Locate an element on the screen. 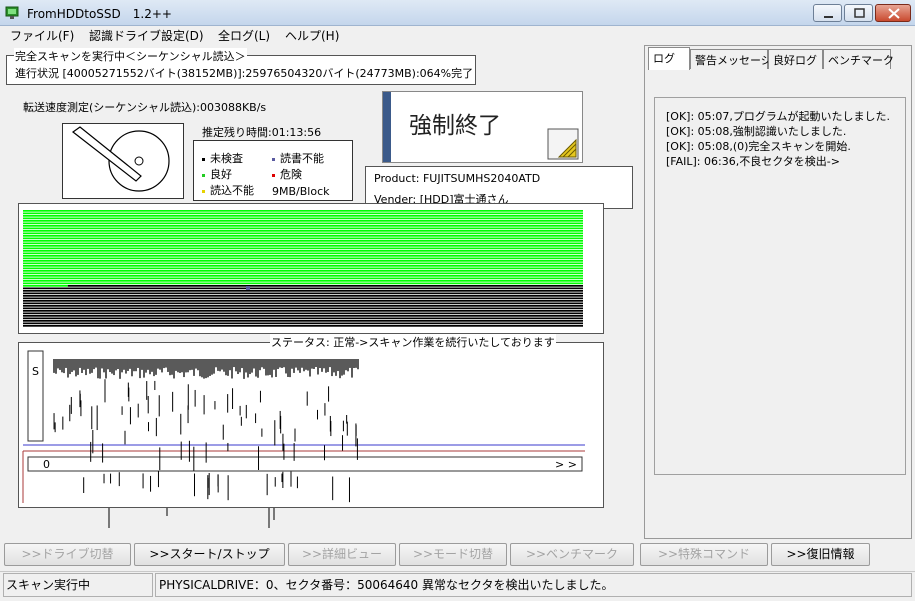  menu-file: ファイル(F) is located at coordinates (42, 35).